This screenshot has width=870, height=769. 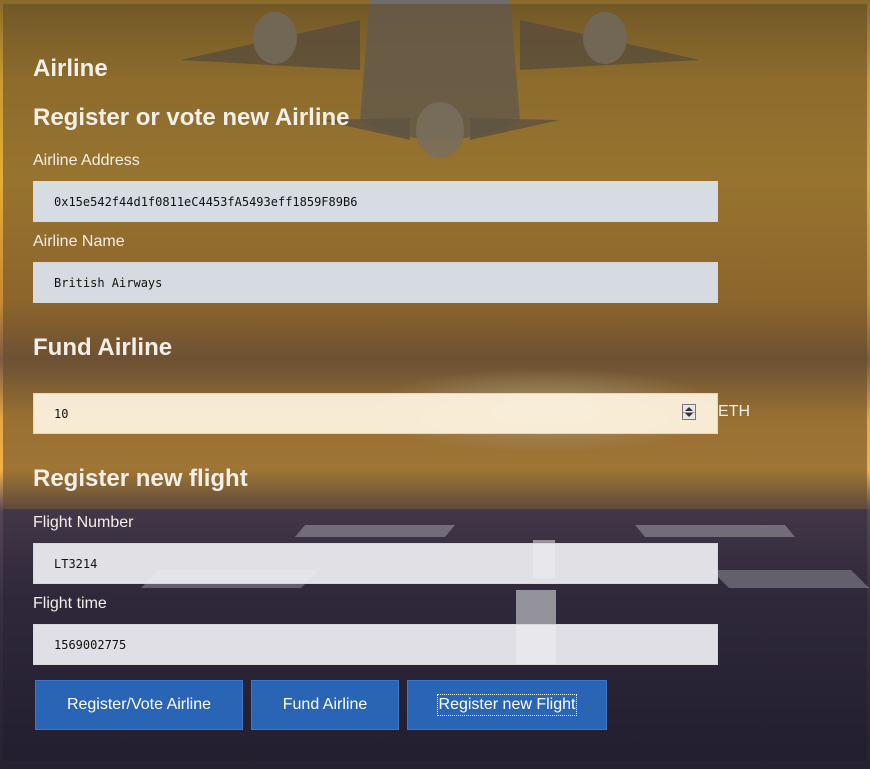 What do you see at coordinates (191, 117) in the screenshot?
I see `register-airline-heading: Register or vote new Airline` at bounding box center [191, 117].